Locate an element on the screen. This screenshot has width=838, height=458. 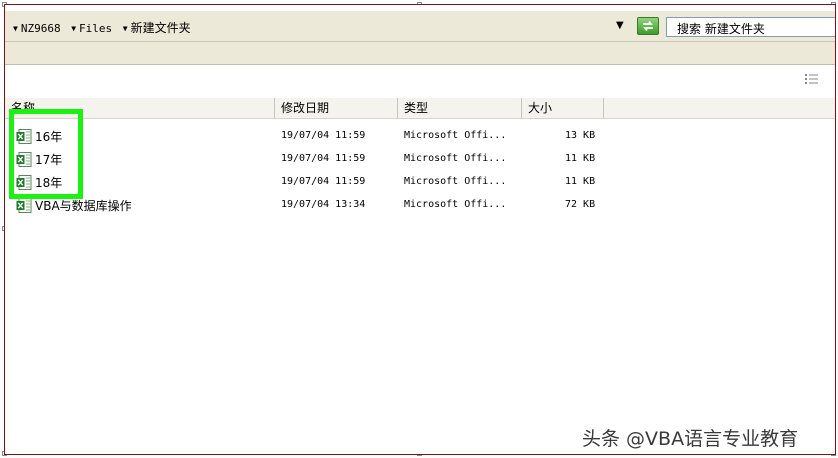
search-input: 搜索 新建文件夹 is located at coordinates (750, 27).